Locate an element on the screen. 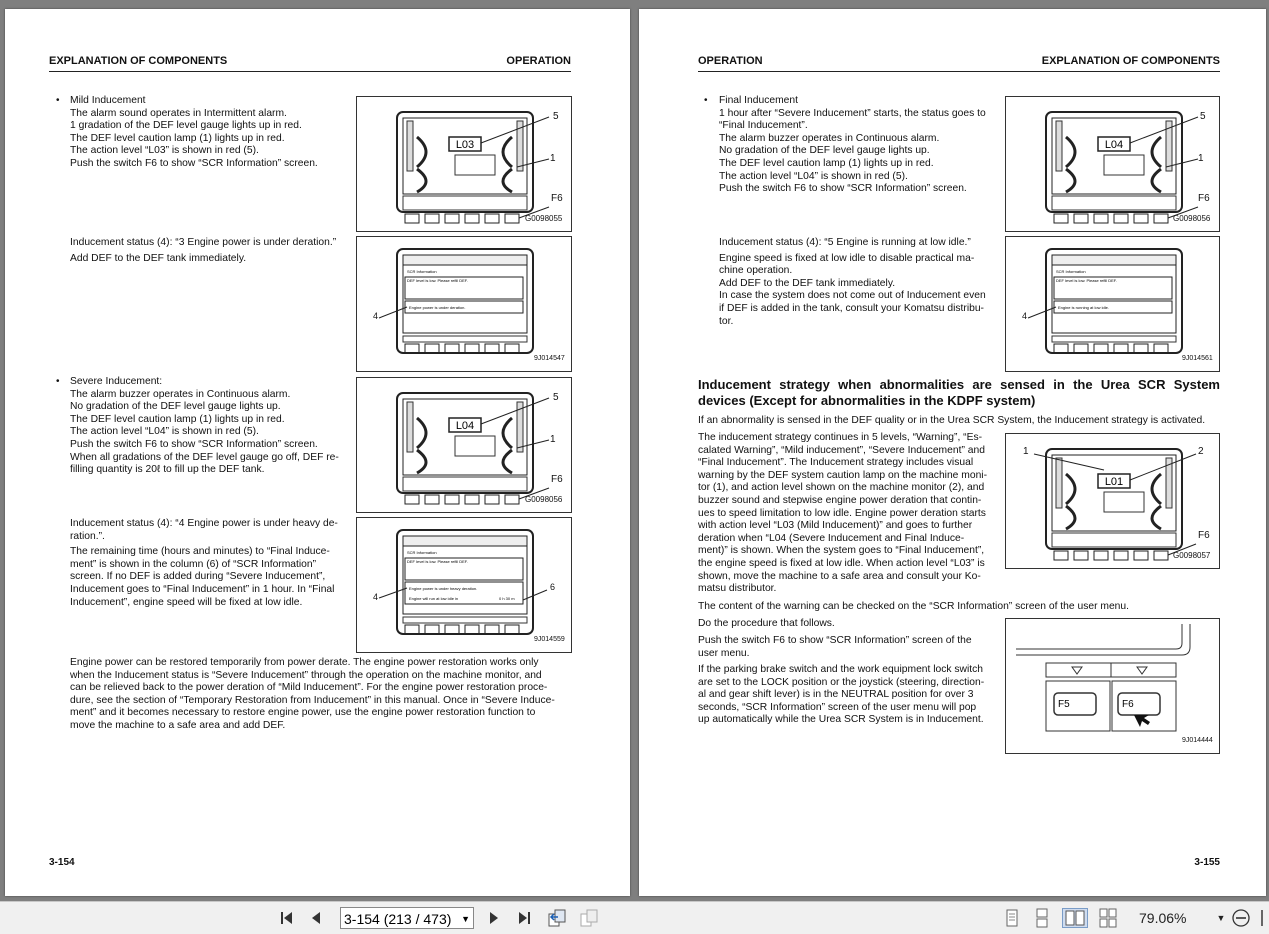  last-page-icon is located at coordinates (524, 918).